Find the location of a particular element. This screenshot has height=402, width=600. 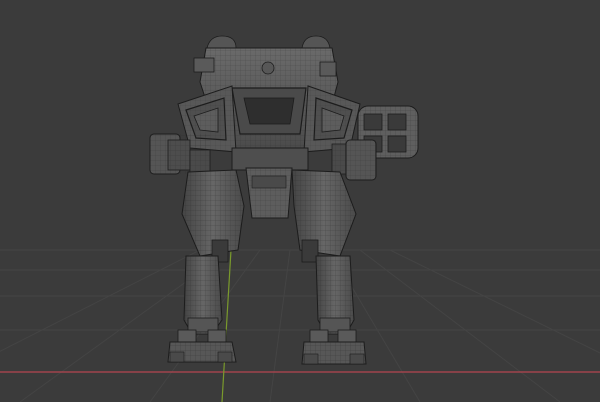

left-top-cap is located at coordinates (221, 42).